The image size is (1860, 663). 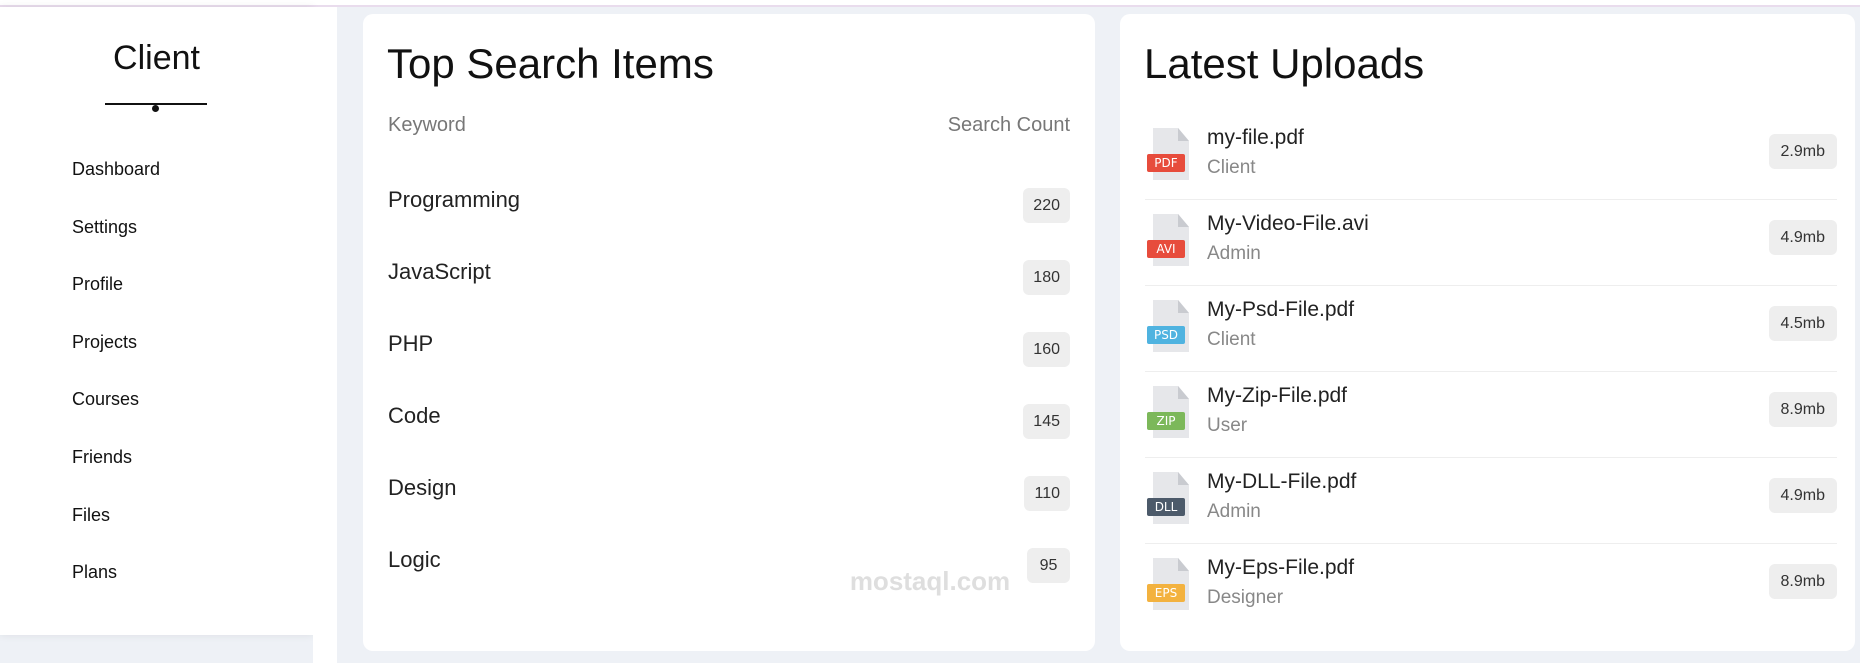 What do you see at coordinates (1047, 493) in the screenshot?
I see `count-badge: 110` at bounding box center [1047, 493].